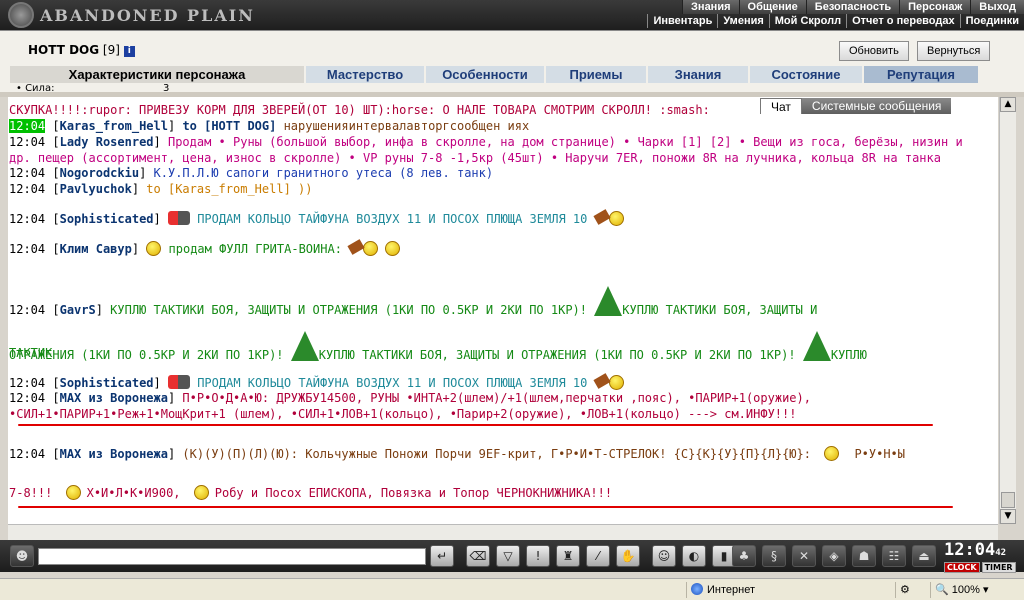  I want to click on zoom-level: 🔍 100% ▾, so click(965, 590).